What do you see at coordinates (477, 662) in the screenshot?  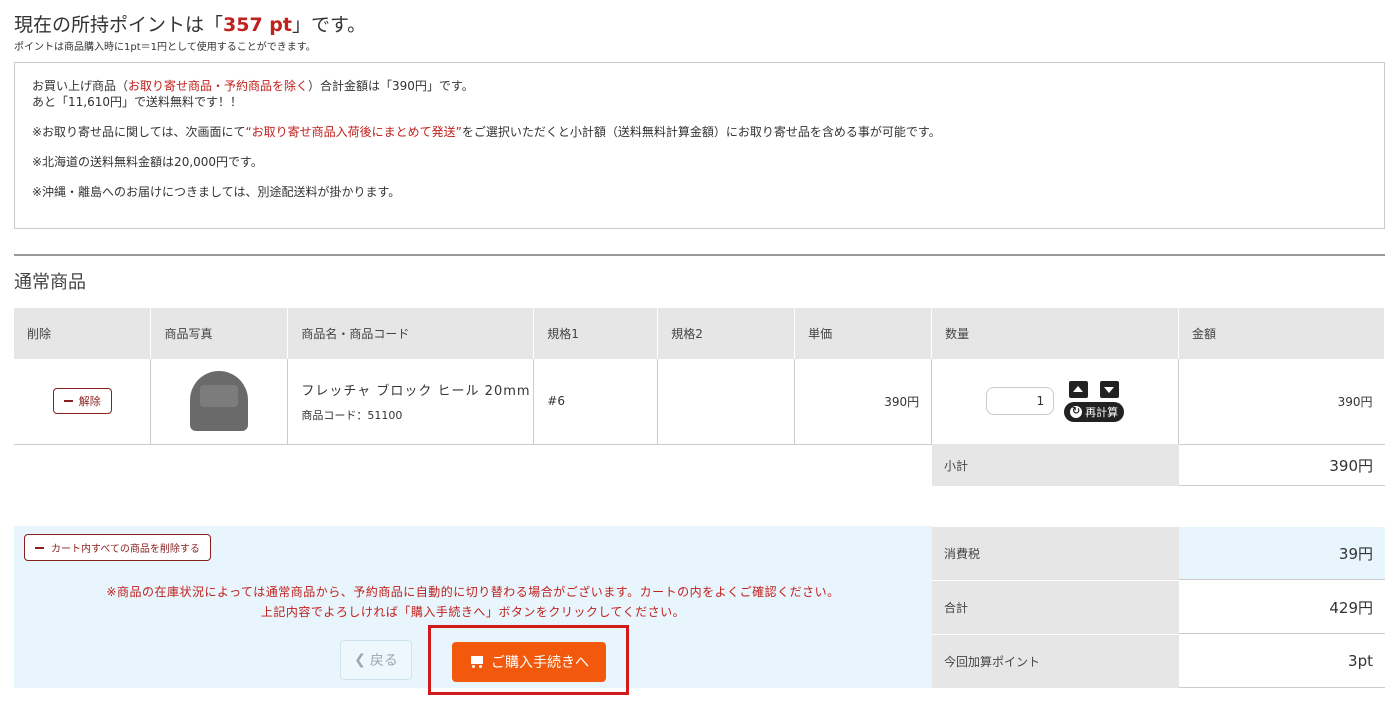 I see `cart-icon` at bounding box center [477, 662].